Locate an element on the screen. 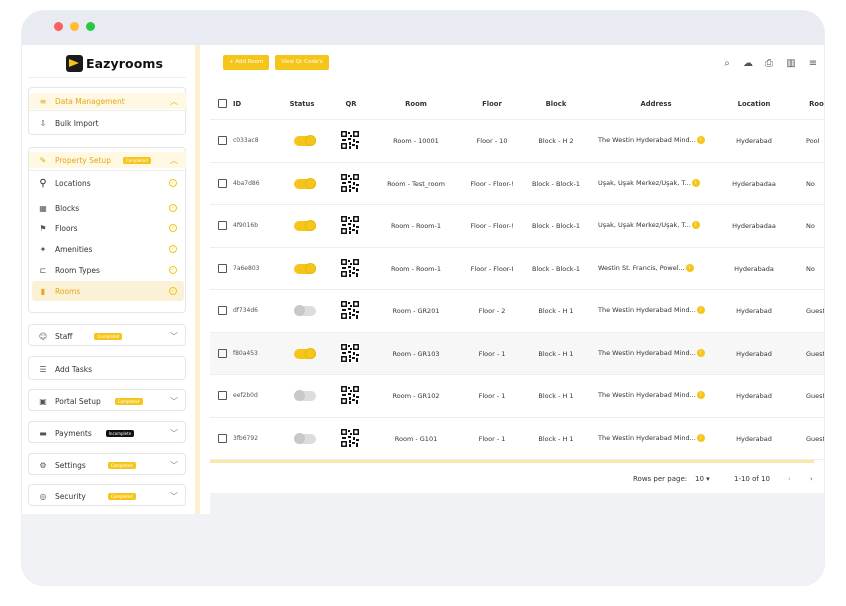 Image resolution: width=846 pixels, height=606 pixels. sidebar-item-room-types: ⊏ Room Types ✓ is located at coordinates (108, 270).